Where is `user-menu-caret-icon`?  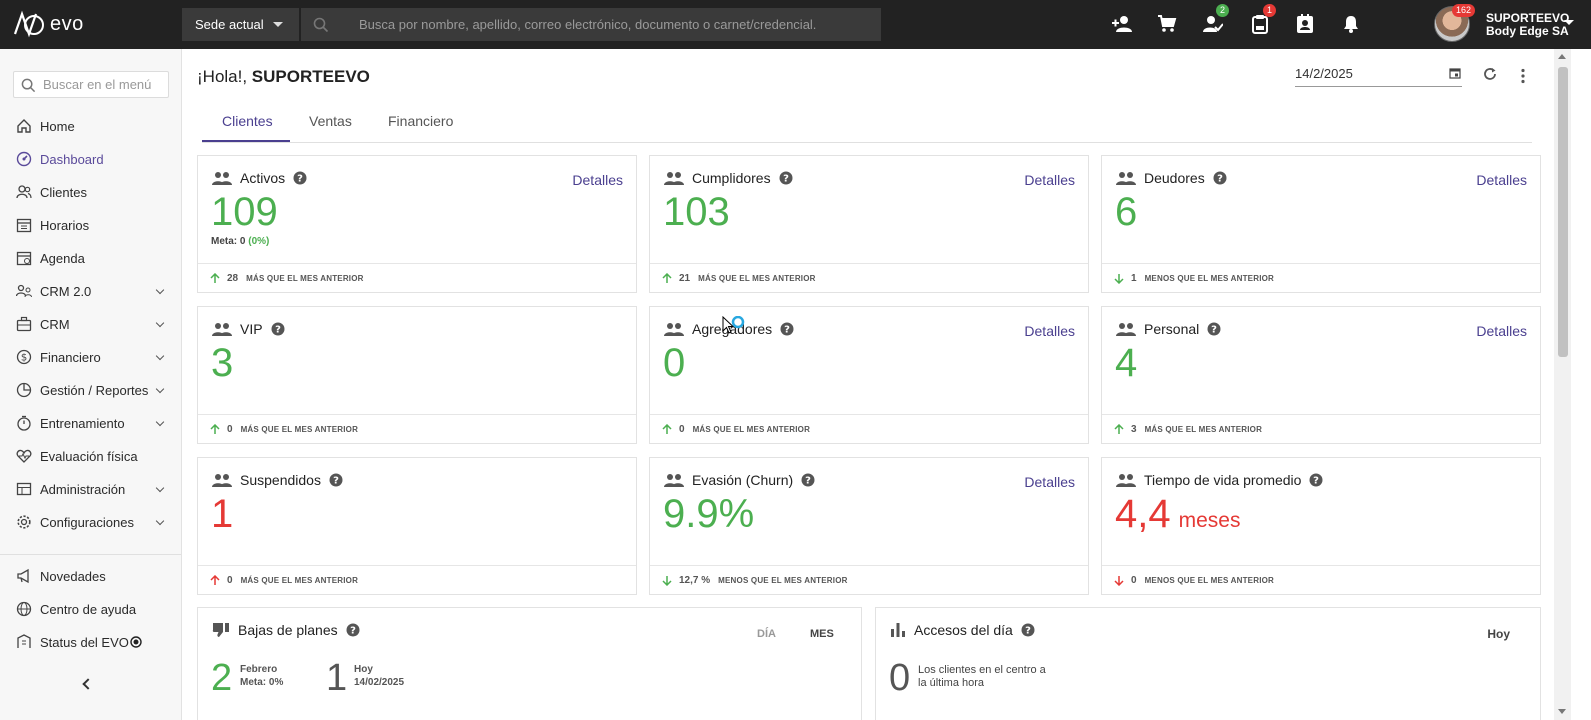 user-menu-caret-icon is located at coordinates (1569, 22).